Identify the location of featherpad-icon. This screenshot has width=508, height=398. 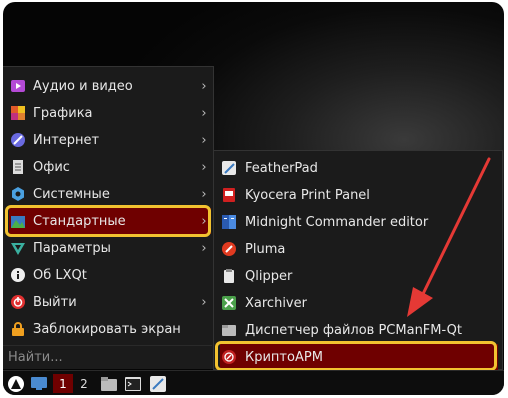
(158, 383).